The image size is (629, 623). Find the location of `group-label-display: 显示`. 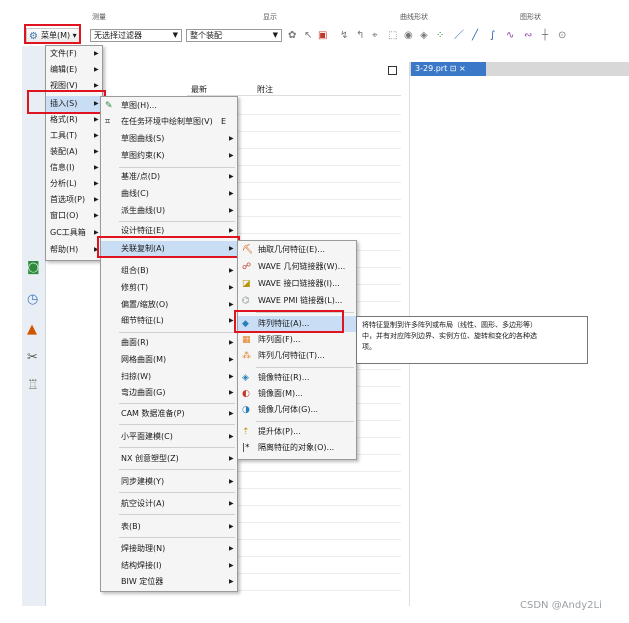

group-label-display: 显示 is located at coordinates (270, 17).